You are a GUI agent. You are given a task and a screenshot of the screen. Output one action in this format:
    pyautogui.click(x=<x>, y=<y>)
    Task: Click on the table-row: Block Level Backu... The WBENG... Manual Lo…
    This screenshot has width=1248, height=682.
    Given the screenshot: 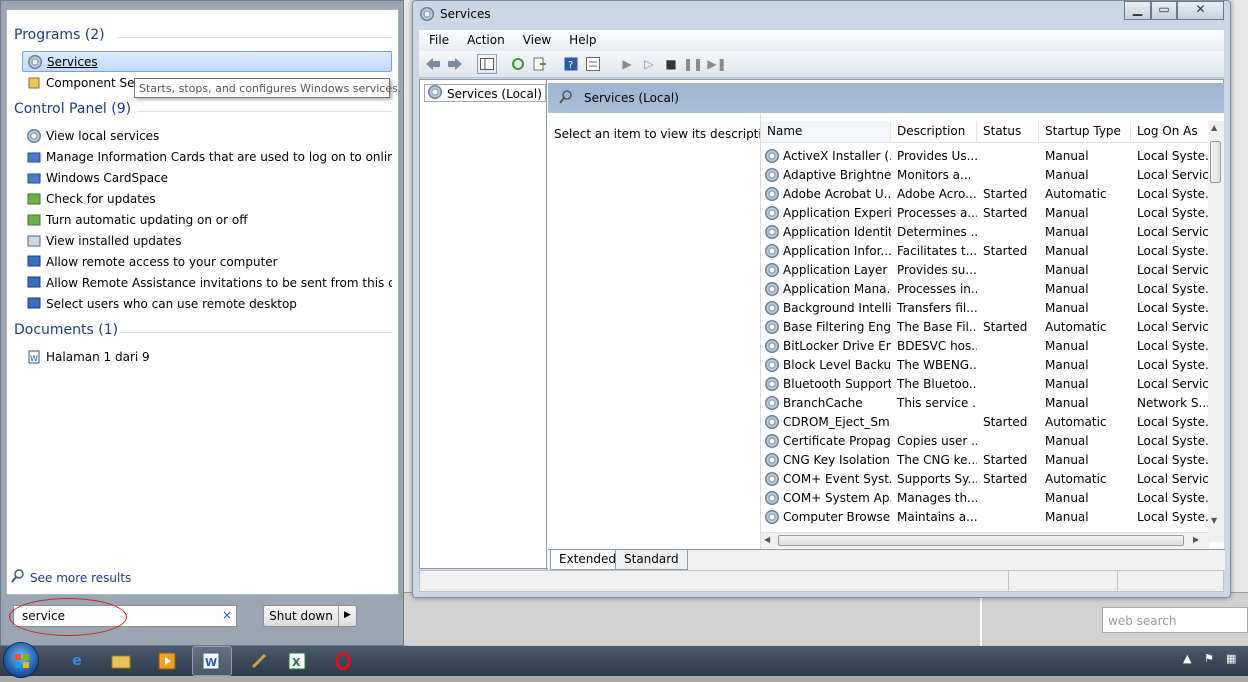 What is the action you would take?
    pyautogui.click(x=985, y=364)
    